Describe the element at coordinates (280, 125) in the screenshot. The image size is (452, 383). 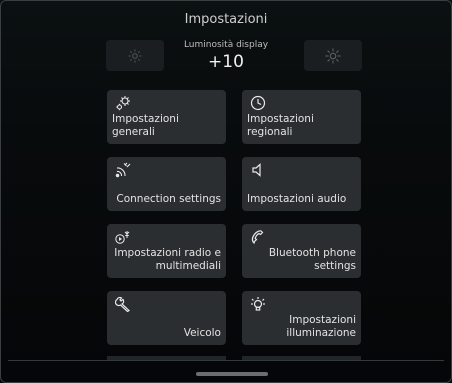
I see `tile-label: Impostazioni regionali` at that location.